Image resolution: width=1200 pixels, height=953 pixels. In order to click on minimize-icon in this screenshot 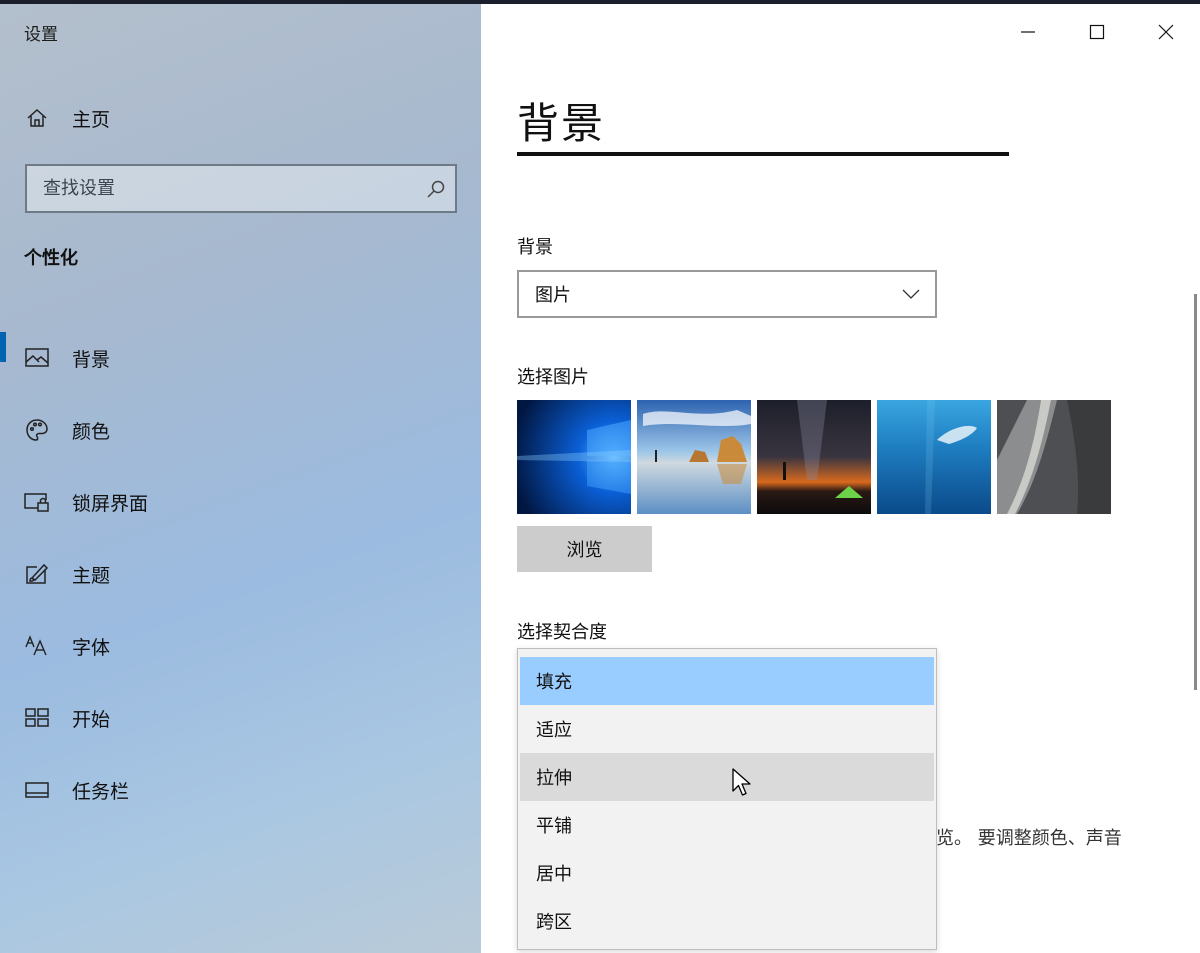, I will do `click(1027, 32)`.